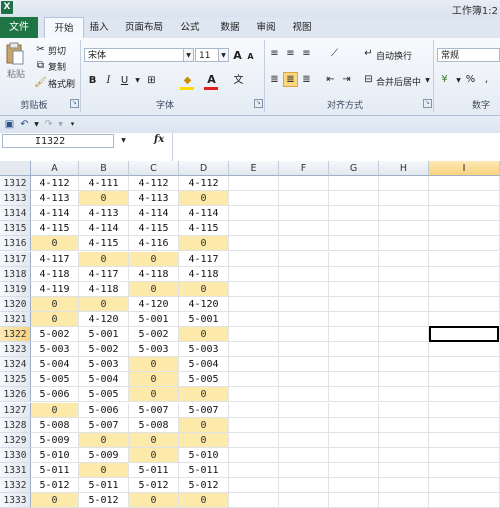  Describe the element at coordinates (124, 80) in the screenshot. I see `underline-button: U` at that location.